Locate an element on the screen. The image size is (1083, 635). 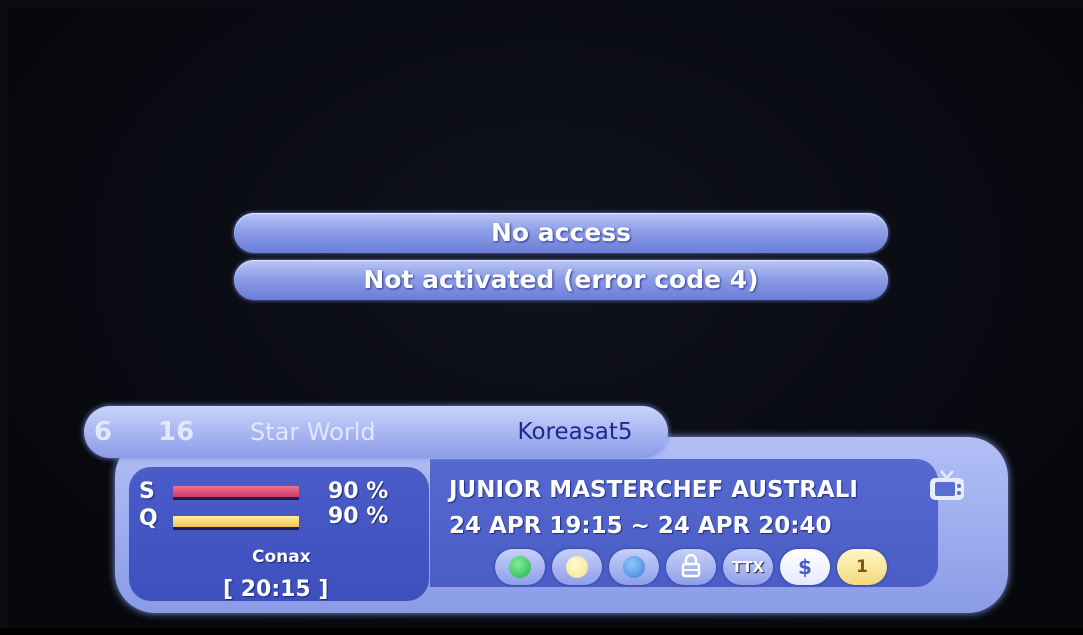
screen-bezel is located at coordinates (541, 631).